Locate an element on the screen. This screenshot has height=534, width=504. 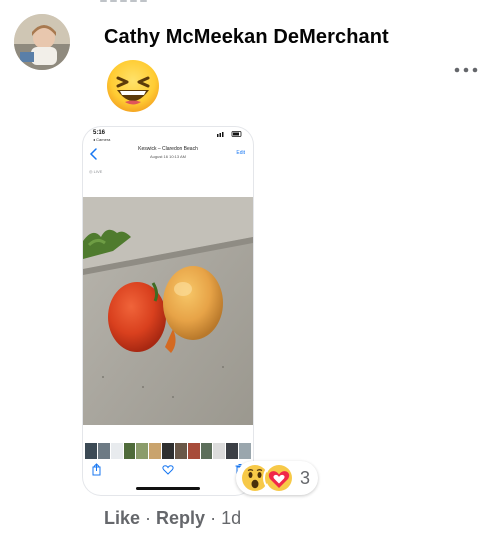
heart-icon is located at coordinates (168, 470).